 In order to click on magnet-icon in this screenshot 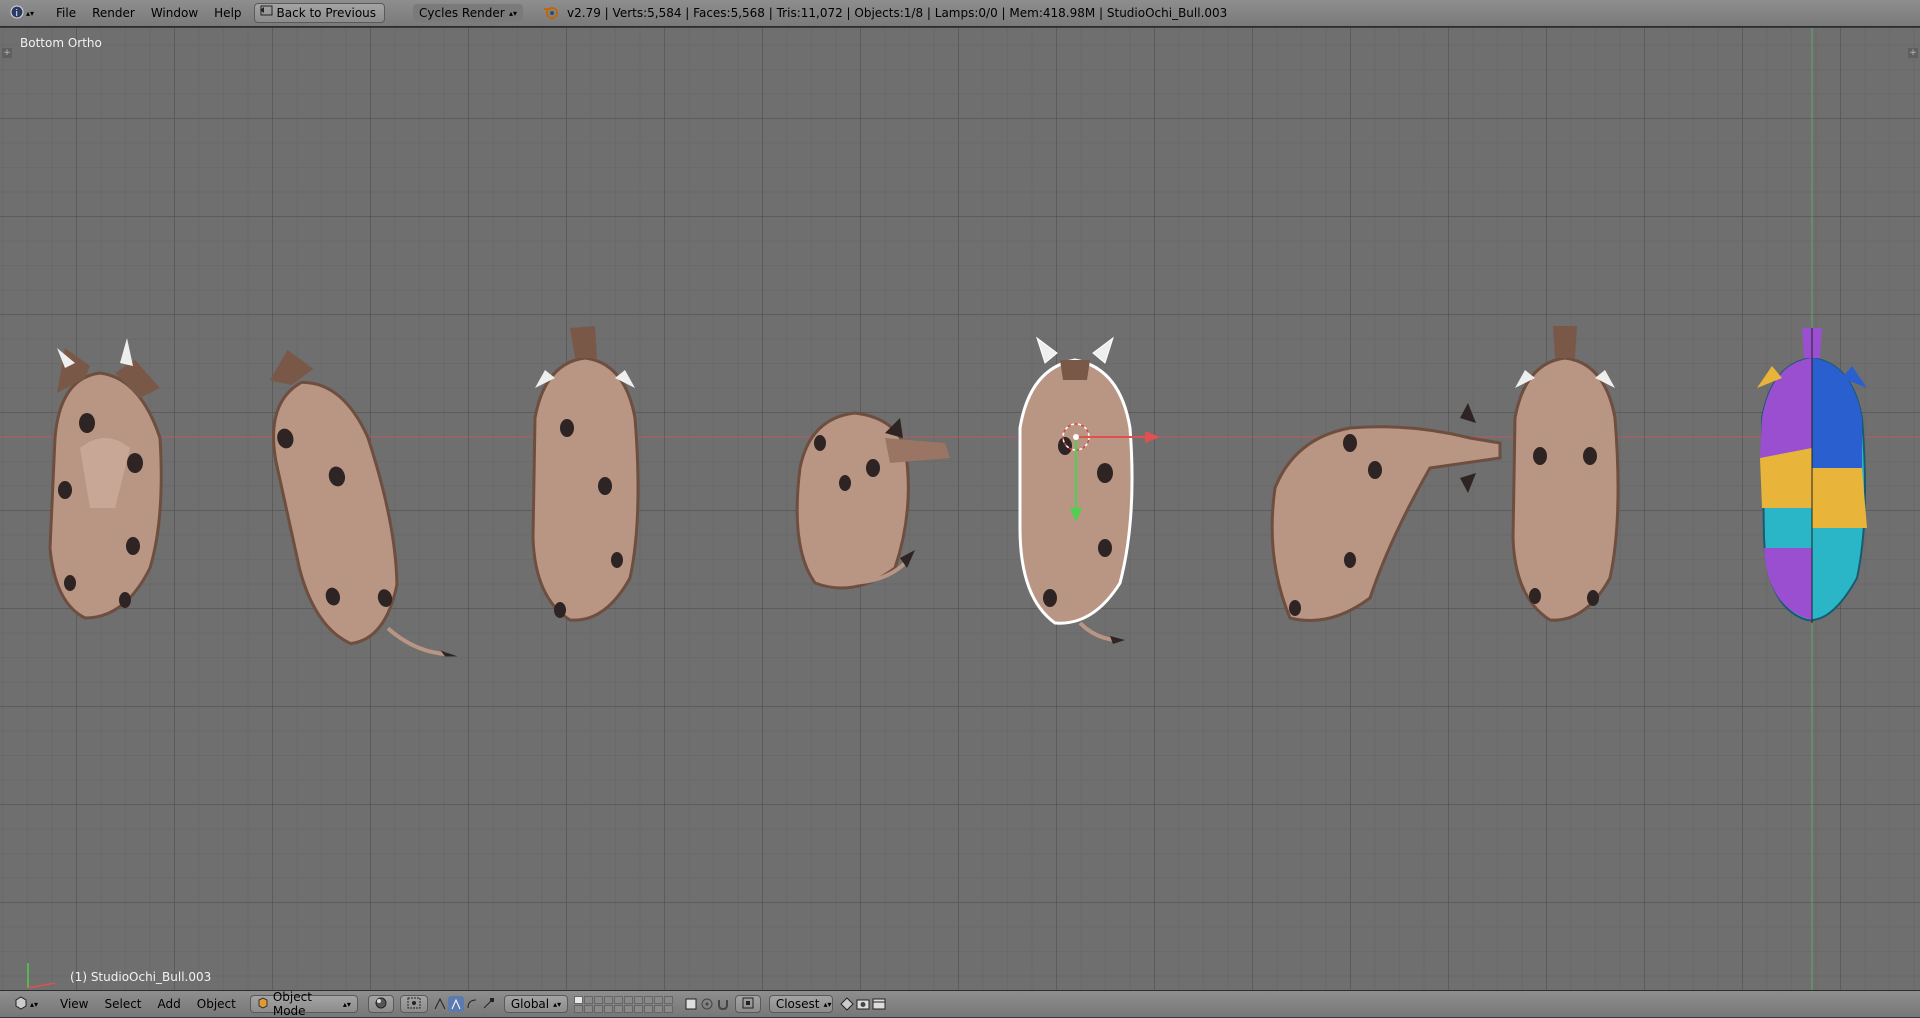, I will do `click(723, 1004)`.